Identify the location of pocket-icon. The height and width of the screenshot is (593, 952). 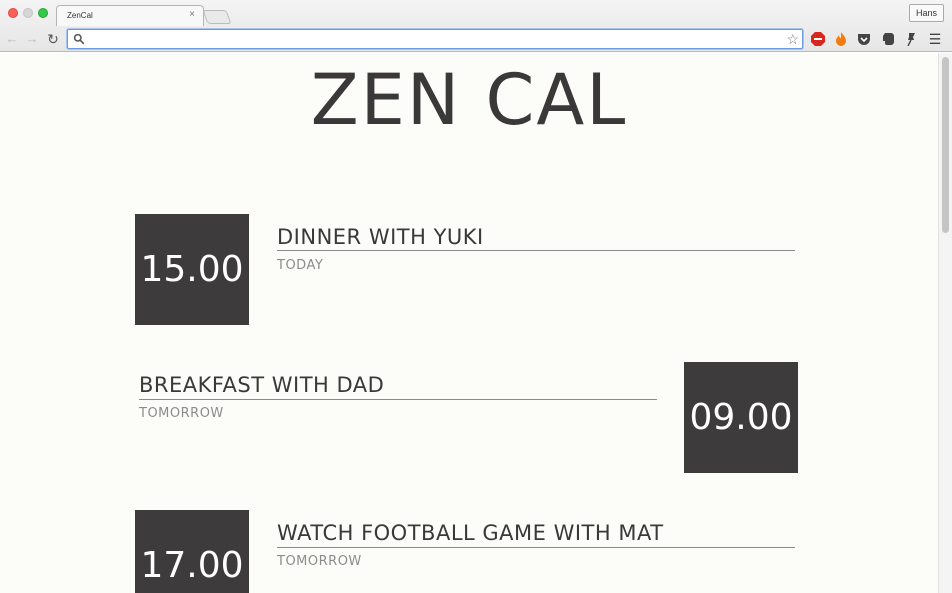
(864, 39).